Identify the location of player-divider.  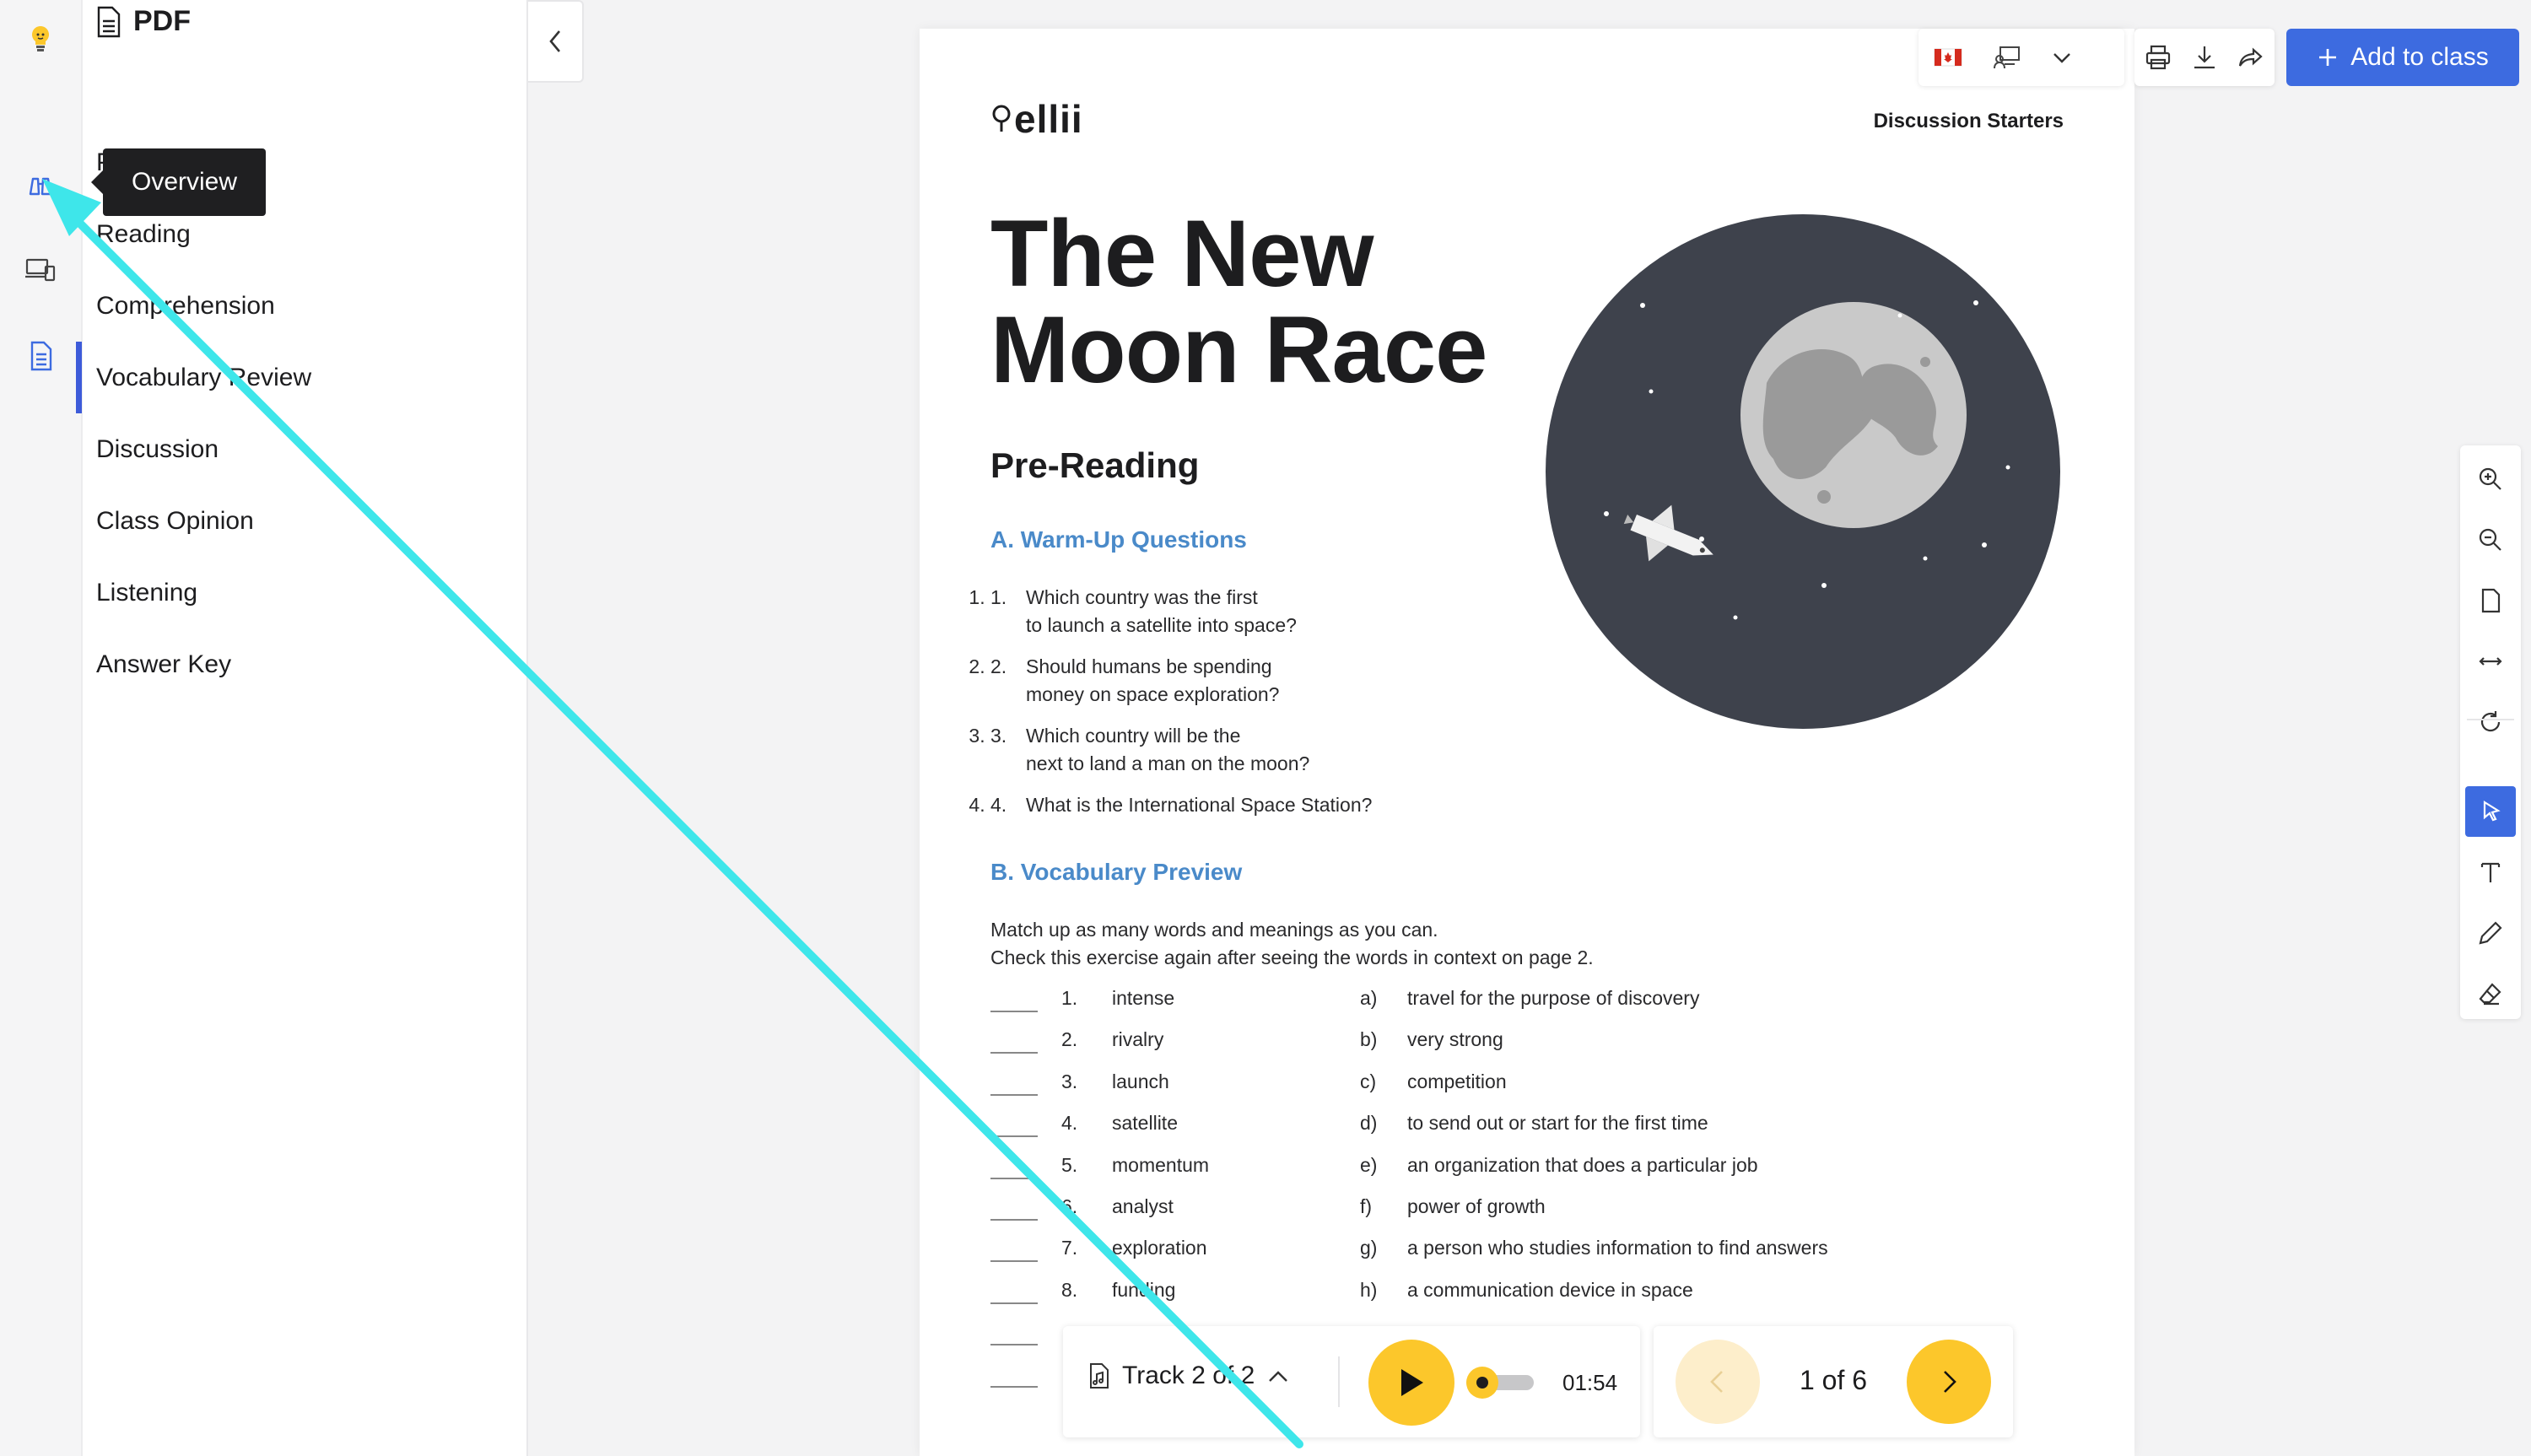
(1339, 1381).